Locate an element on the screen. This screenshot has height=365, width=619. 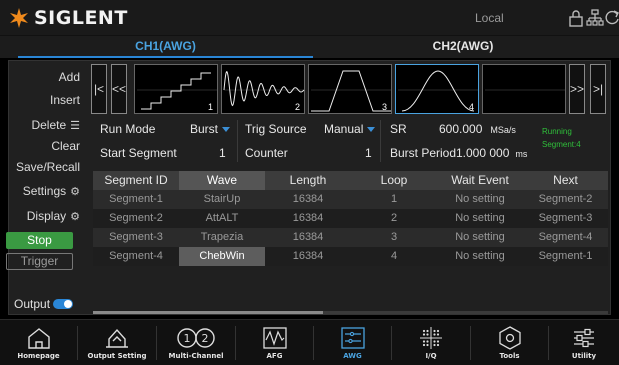
sr-field: 600.000 MSa/s is located at coordinates (477, 129).